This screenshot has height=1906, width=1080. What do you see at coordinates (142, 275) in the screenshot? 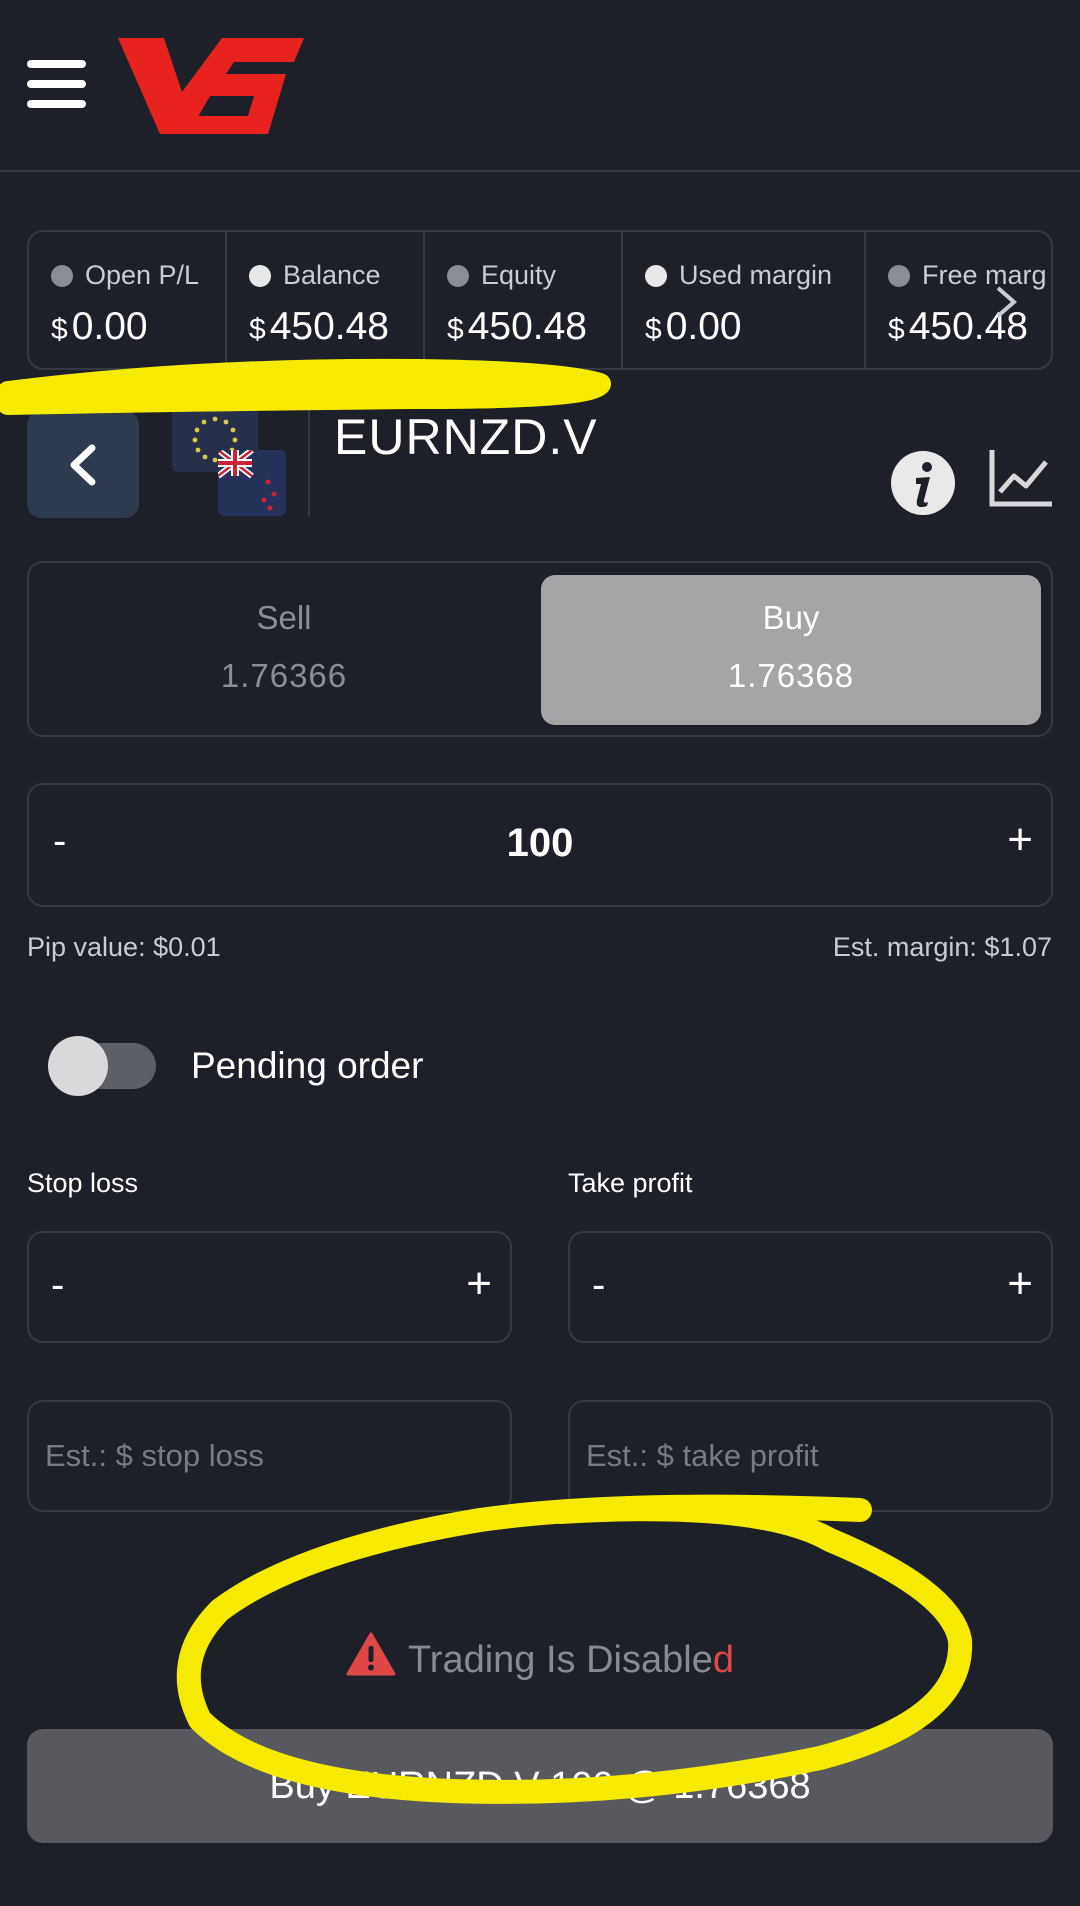
I see `account-label: Open P/L` at bounding box center [142, 275].